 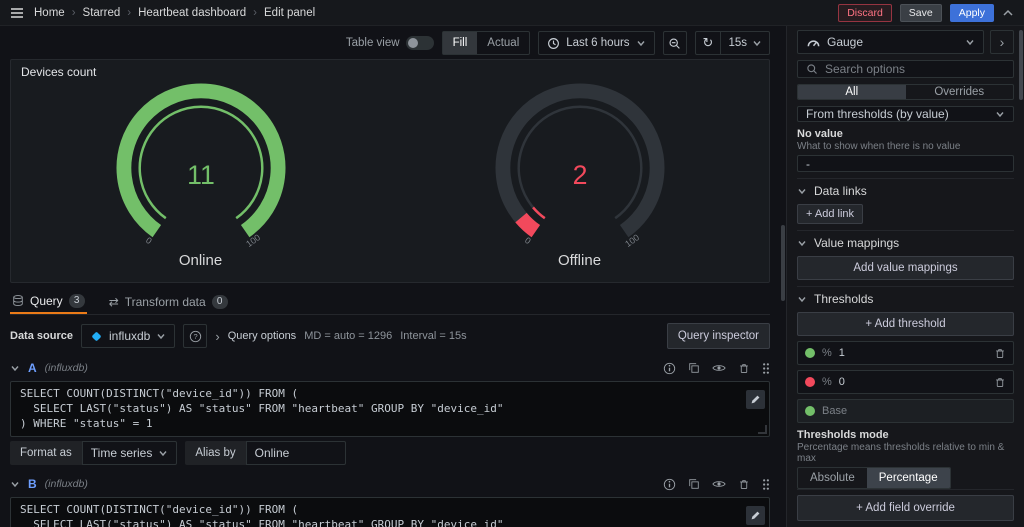 What do you see at coordinates (113, 301) in the screenshot?
I see `transform-icon: ⇄` at bounding box center [113, 301].